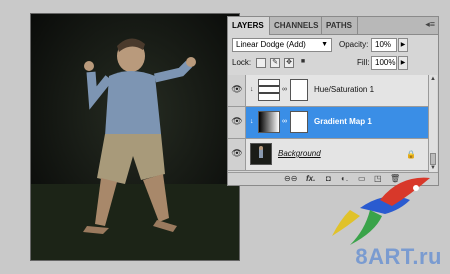 This screenshot has height=274, width=450. Describe the element at coordinates (289, 63) in the screenshot. I see `lock-position-icon: ✥` at that location.